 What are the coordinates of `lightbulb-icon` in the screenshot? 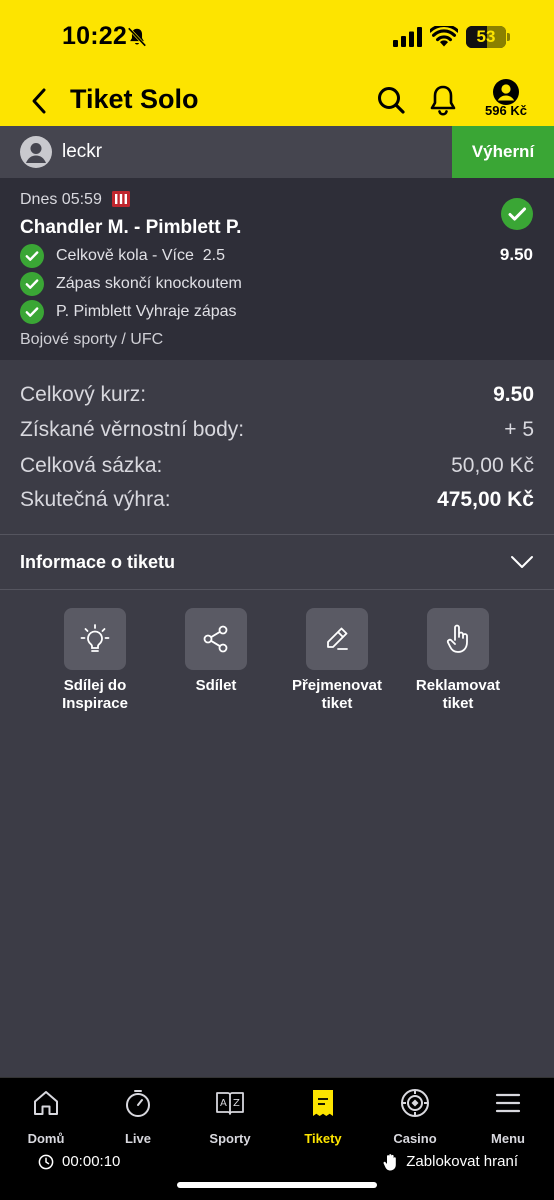 It's located at (95, 638).